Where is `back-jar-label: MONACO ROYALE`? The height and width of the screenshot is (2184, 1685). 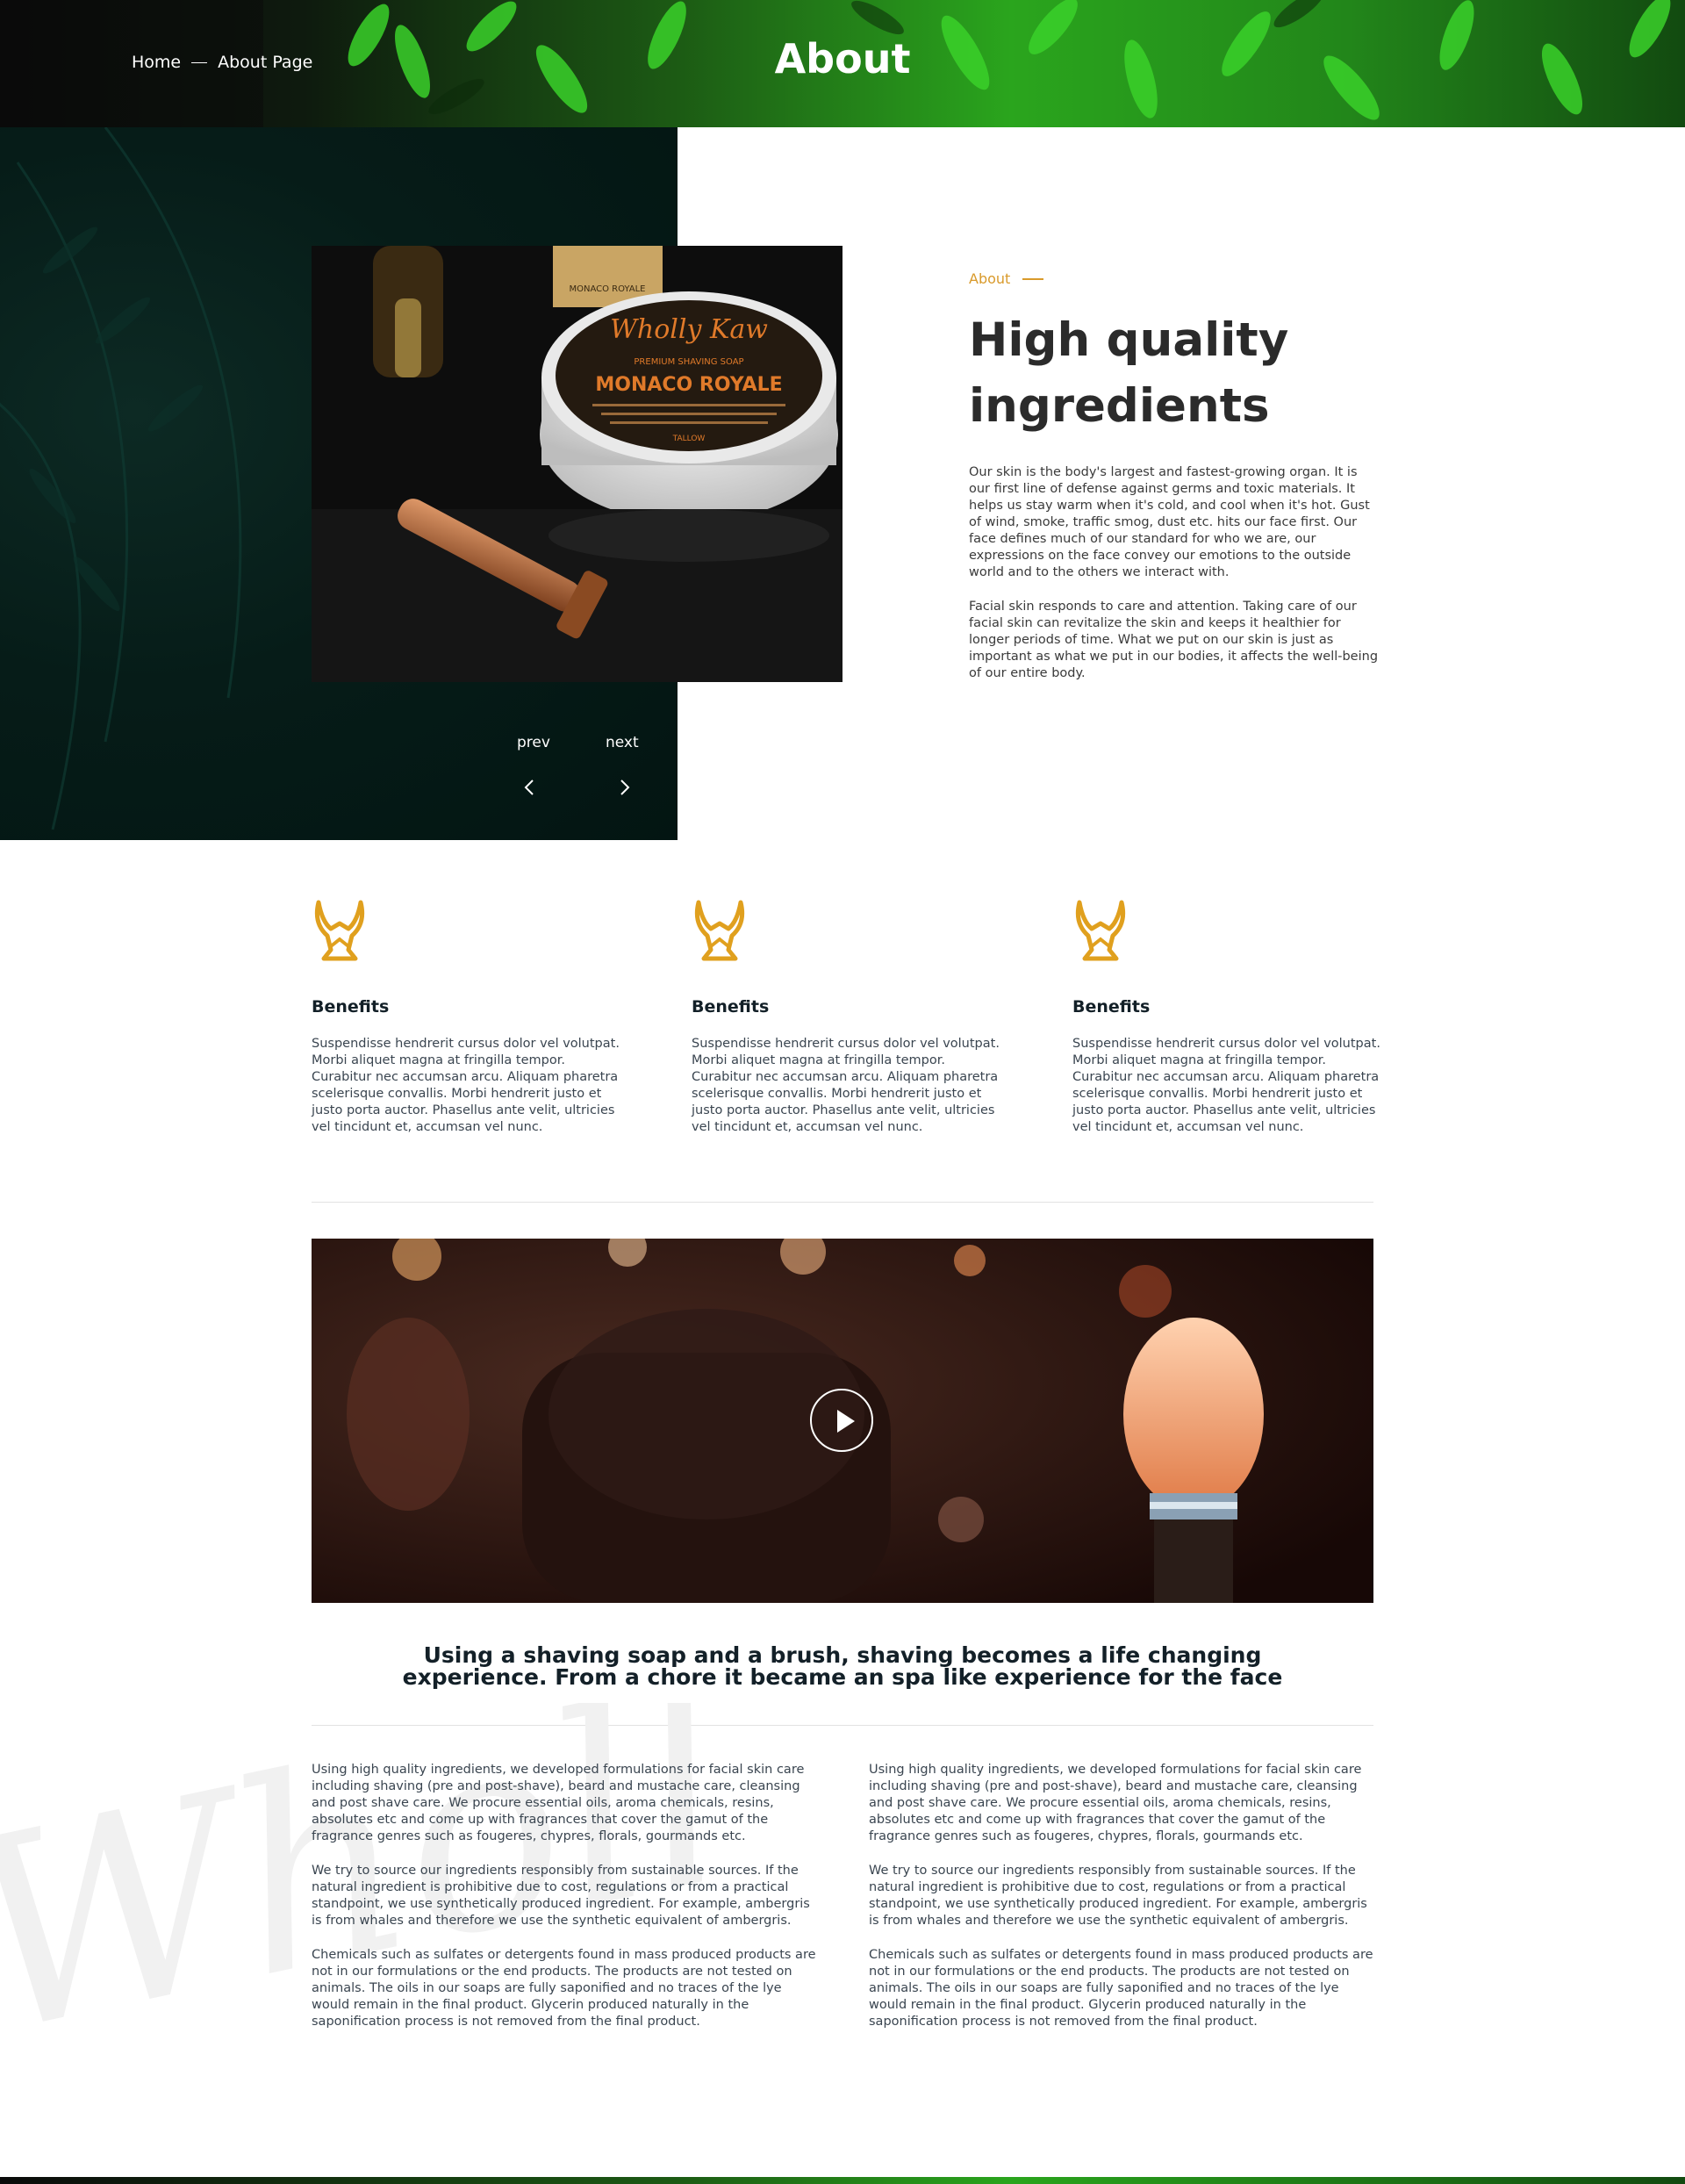
back-jar-label: MONACO ROYALE is located at coordinates (607, 289).